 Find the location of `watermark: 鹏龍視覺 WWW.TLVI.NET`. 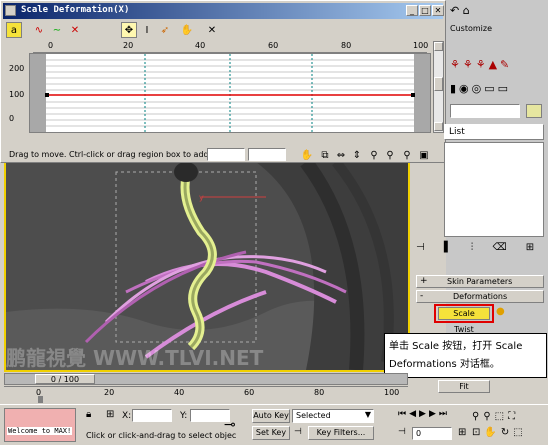

watermark: 鹏龍視覺 WWW.TLVI.NET is located at coordinates (135, 358).